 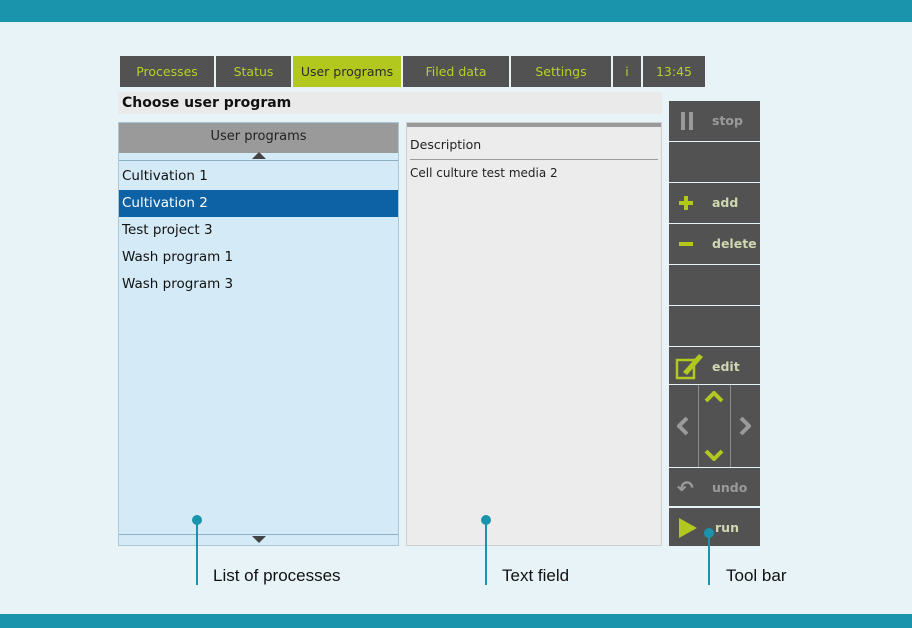 What do you see at coordinates (536, 575) in the screenshot?
I see `callout-text-field: Text field` at bounding box center [536, 575].